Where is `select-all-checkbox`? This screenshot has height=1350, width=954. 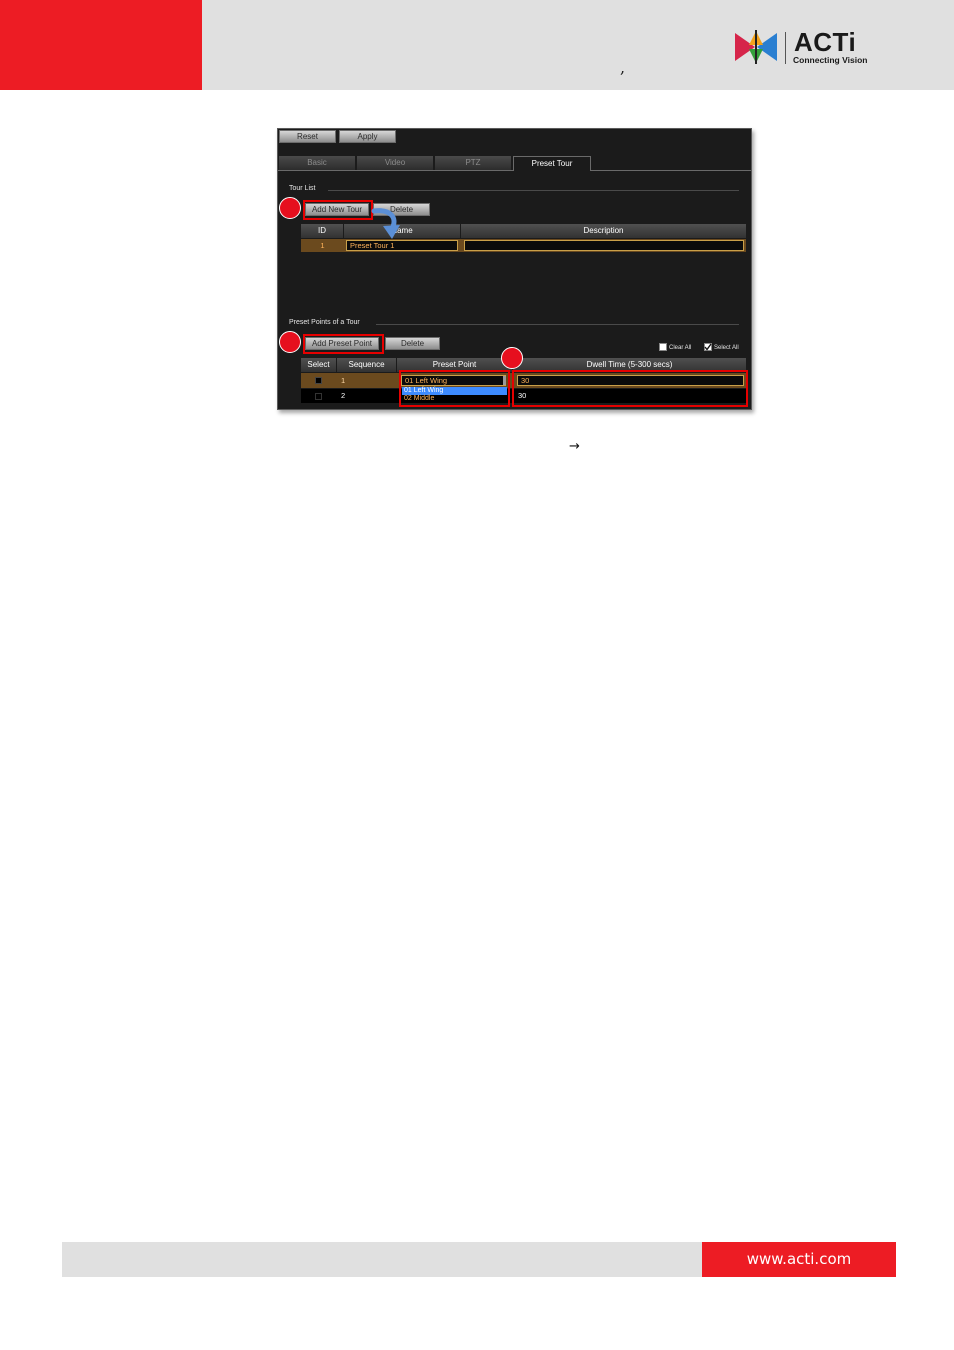 select-all-checkbox is located at coordinates (708, 347).